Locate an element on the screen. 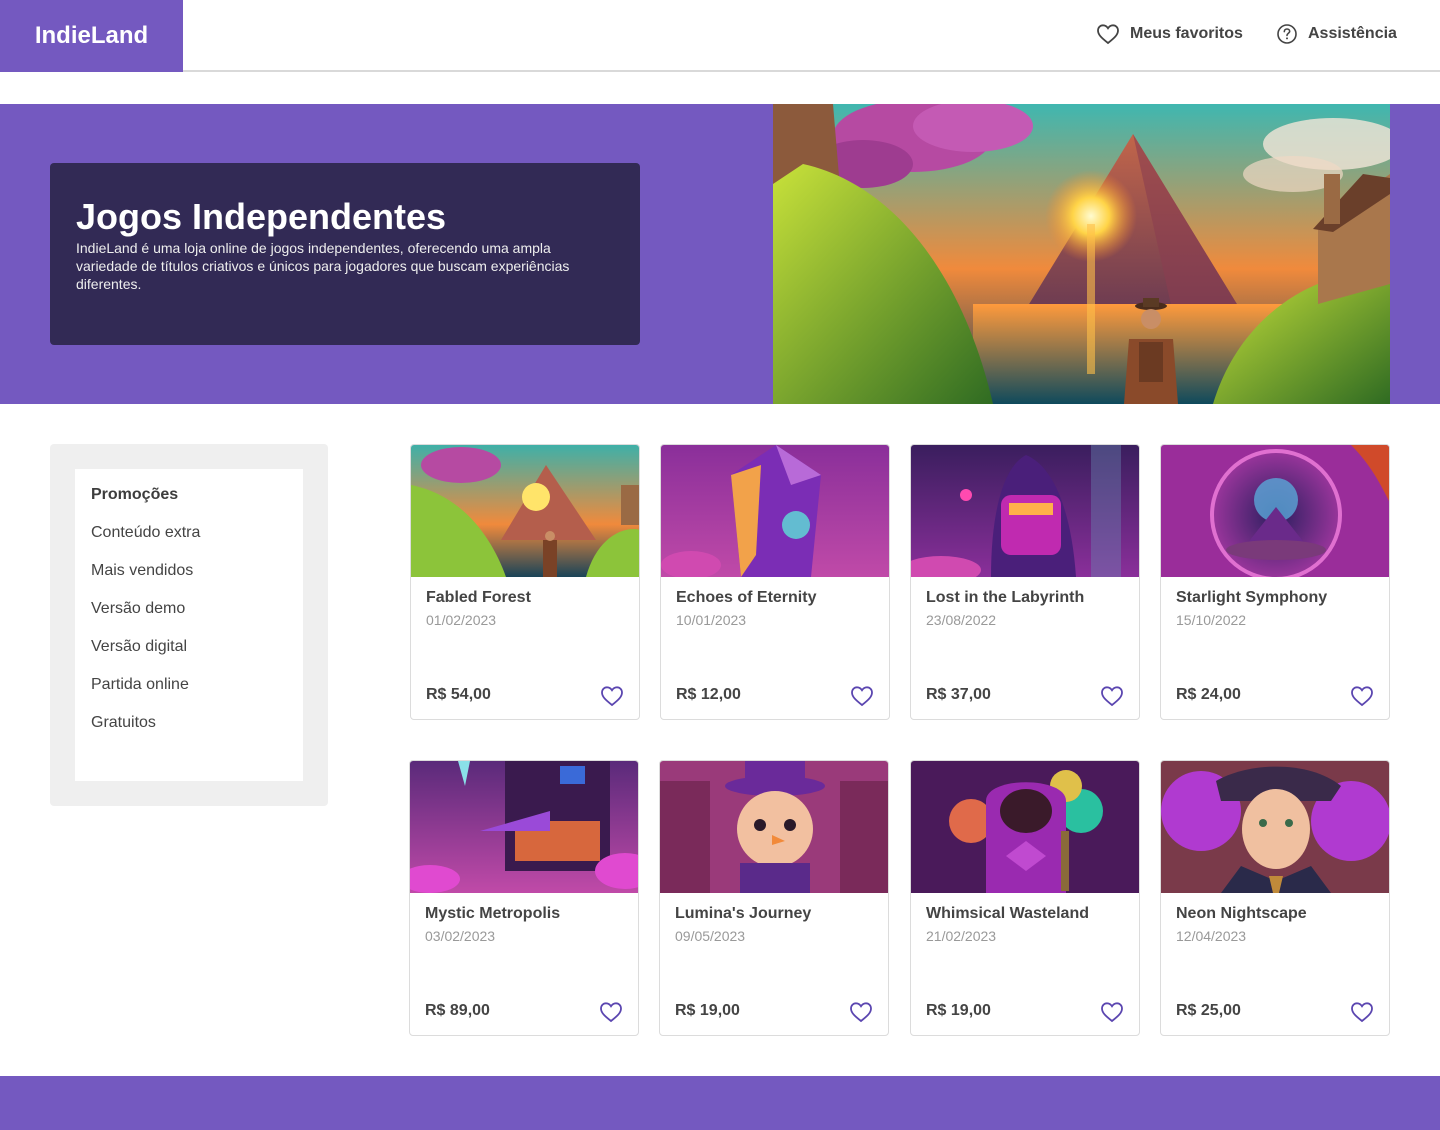 The width and height of the screenshot is (1440, 1130). sidebar-item-promocoes: Promoções is located at coordinates (189, 504).